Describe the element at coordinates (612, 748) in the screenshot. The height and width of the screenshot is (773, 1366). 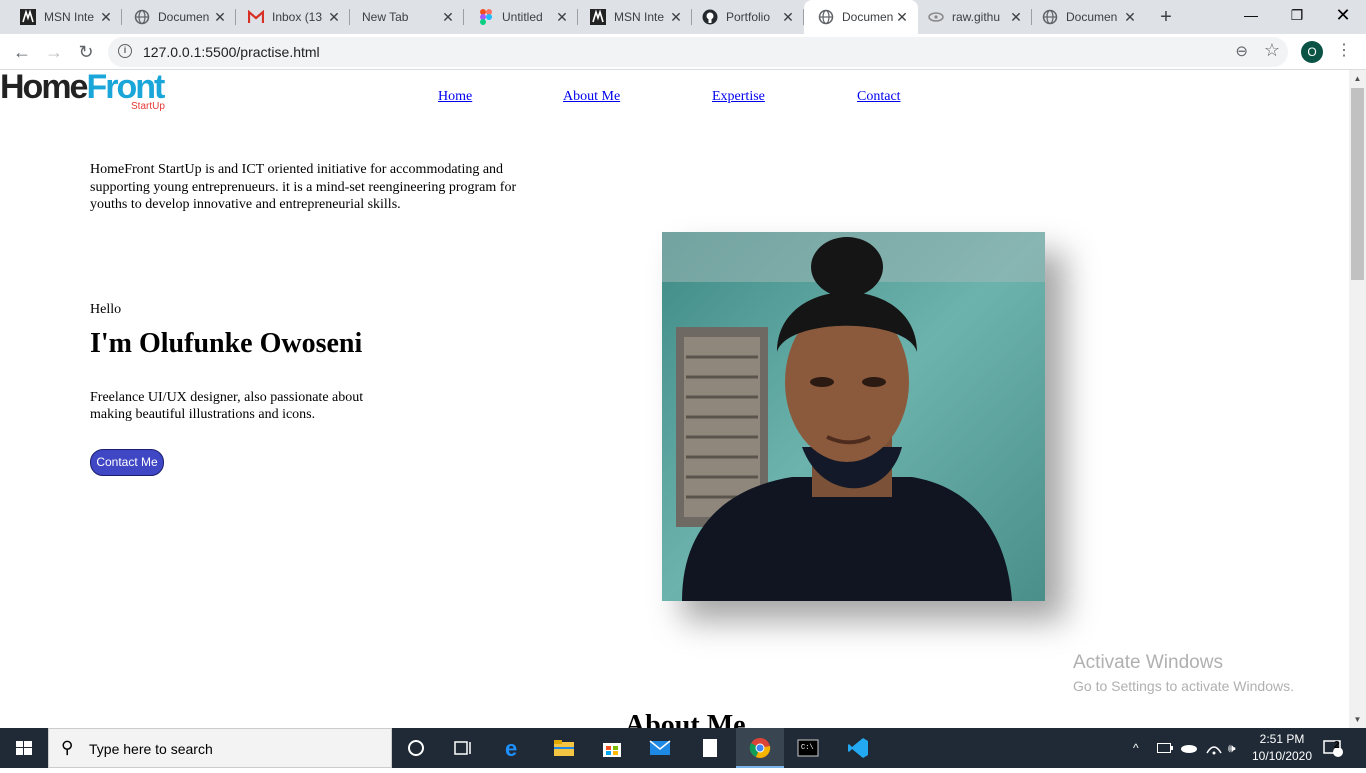
I see `store-icon` at that location.